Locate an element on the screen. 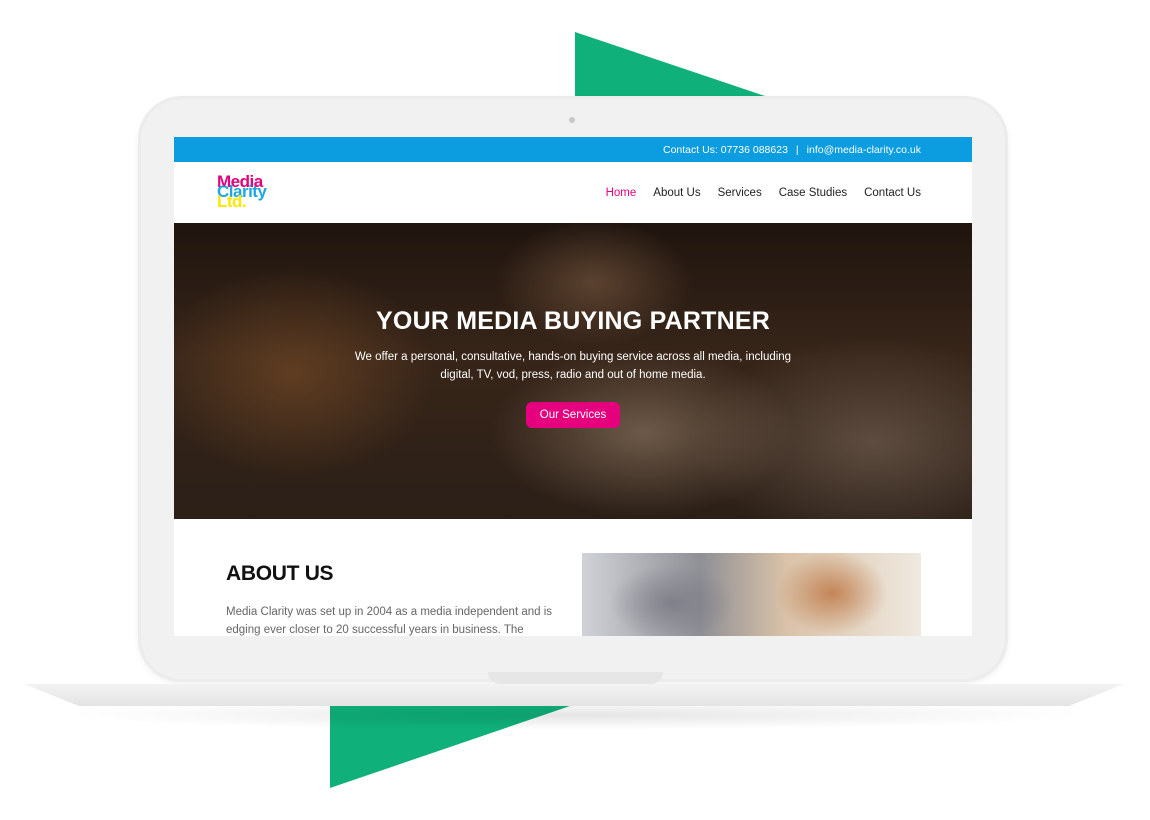 The width and height of the screenshot is (1150, 820). laptop-hinge is located at coordinates (575, 678).